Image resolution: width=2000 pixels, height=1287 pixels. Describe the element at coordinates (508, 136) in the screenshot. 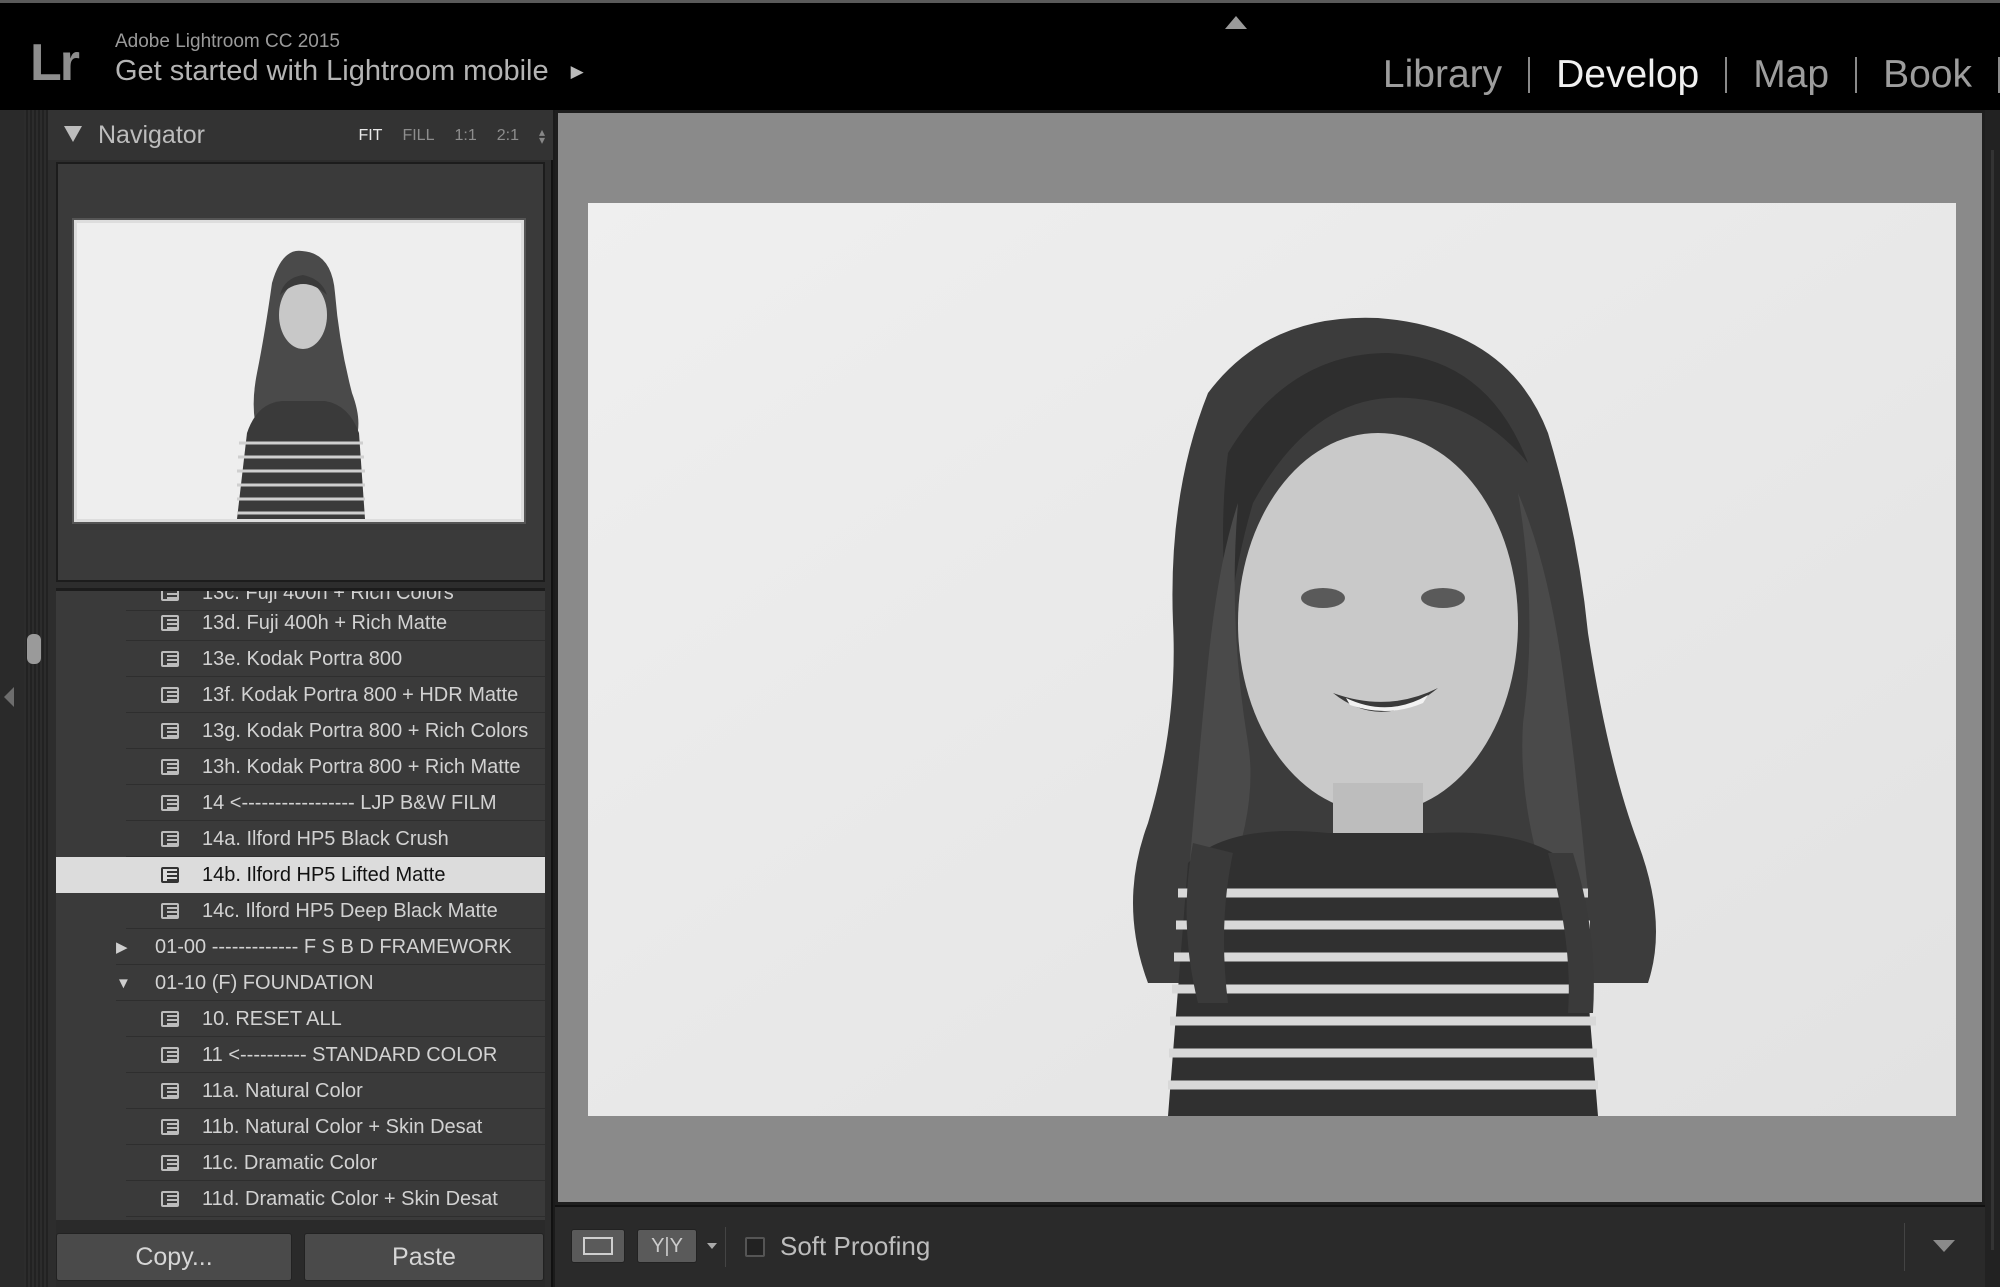

I see `zoom-2-1: 2:1` at that location.